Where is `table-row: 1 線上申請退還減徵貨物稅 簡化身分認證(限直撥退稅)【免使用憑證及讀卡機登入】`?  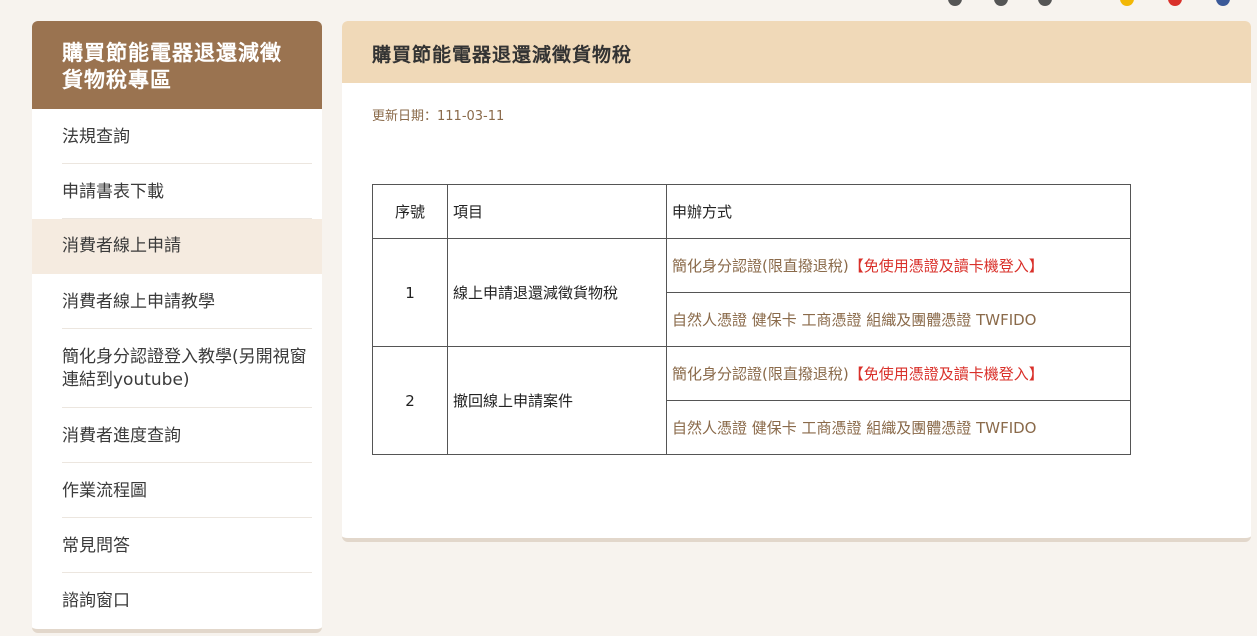 table-row: 1 線上申請退還減徵貨物稅 簡化身分認證(限直撥退稅)【免使用憑證及讀卡機登入】 is located at coordinates (751, 292).